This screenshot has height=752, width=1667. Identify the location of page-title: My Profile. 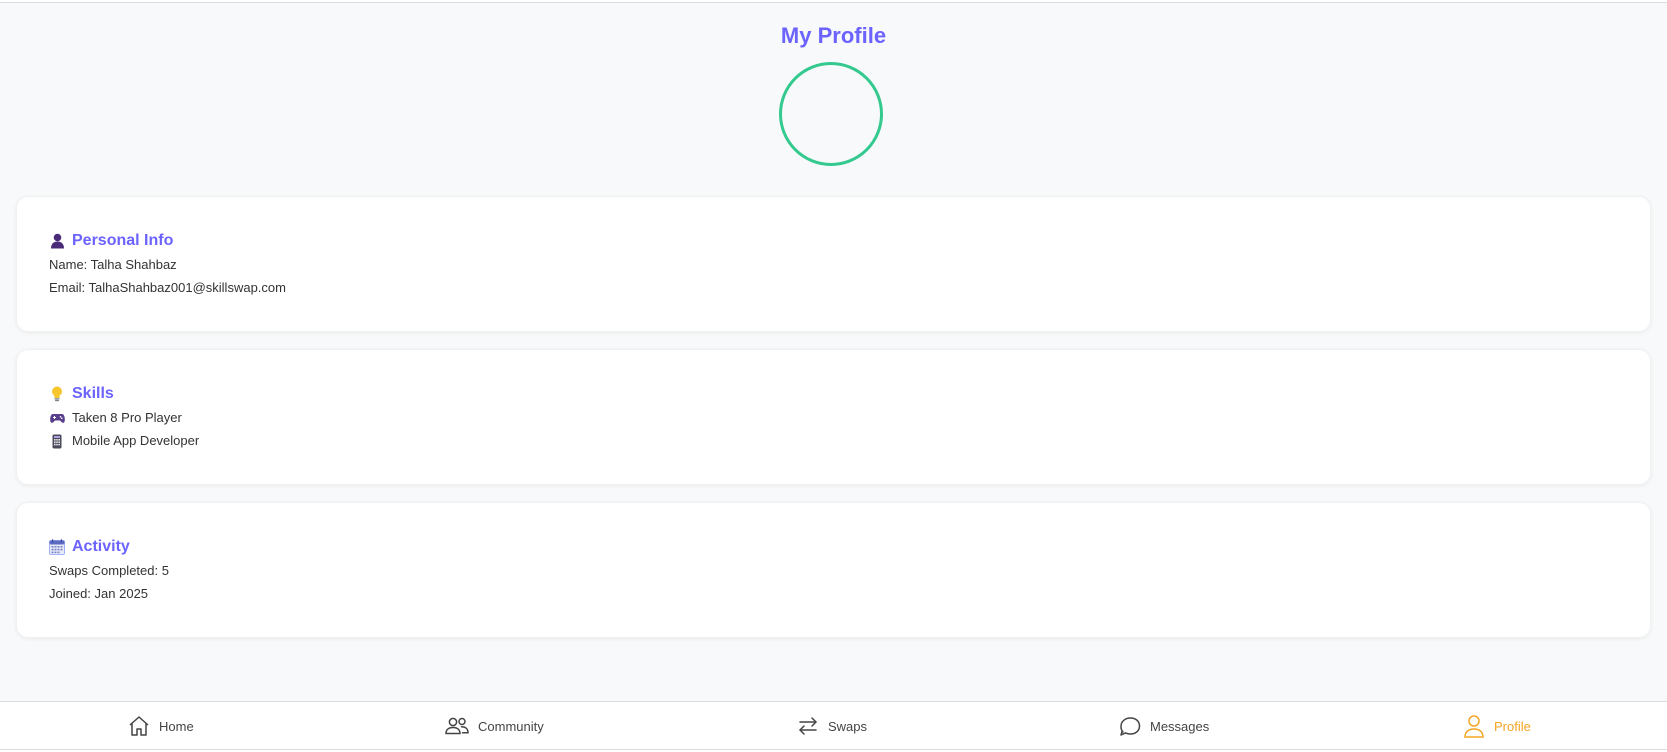
(833, 35).